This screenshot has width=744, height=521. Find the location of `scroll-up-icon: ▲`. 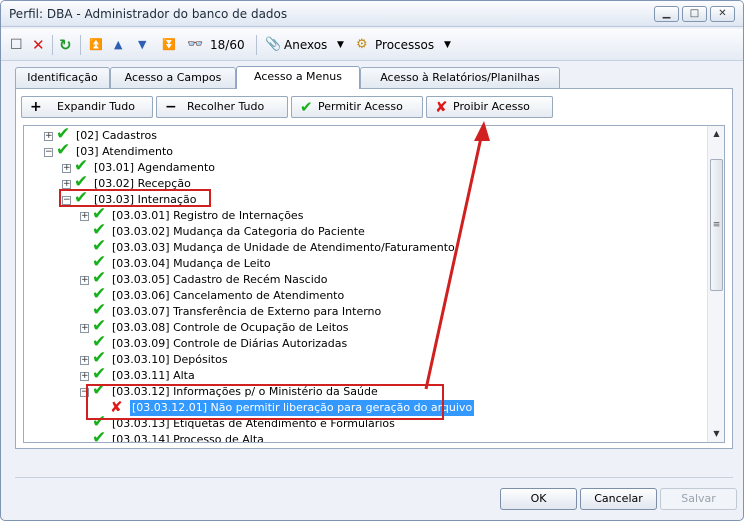

scroll-up-icon: ▲ is located at coordinates (716, 134).